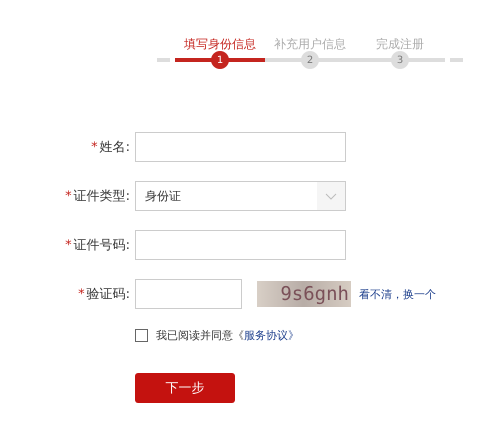  Describe the element at coordinates (400, 44) in the screenshot. I see `step-label: 完成注册` at that location.